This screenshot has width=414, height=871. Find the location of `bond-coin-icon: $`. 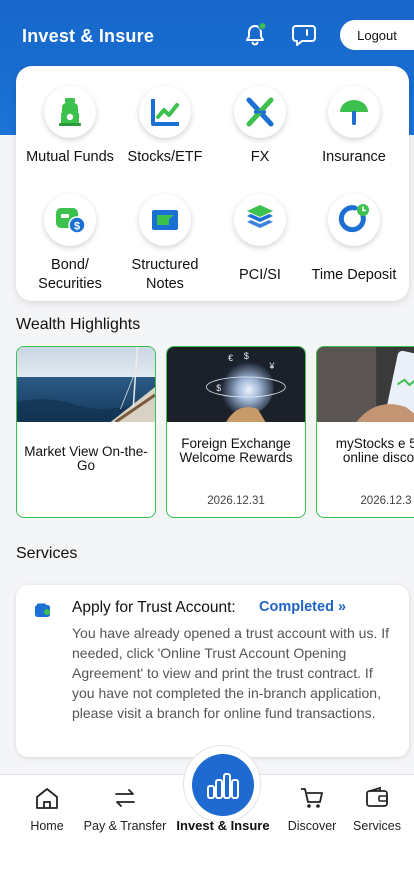

bond-coin-icon: $ is located at coordinates (70, 220).